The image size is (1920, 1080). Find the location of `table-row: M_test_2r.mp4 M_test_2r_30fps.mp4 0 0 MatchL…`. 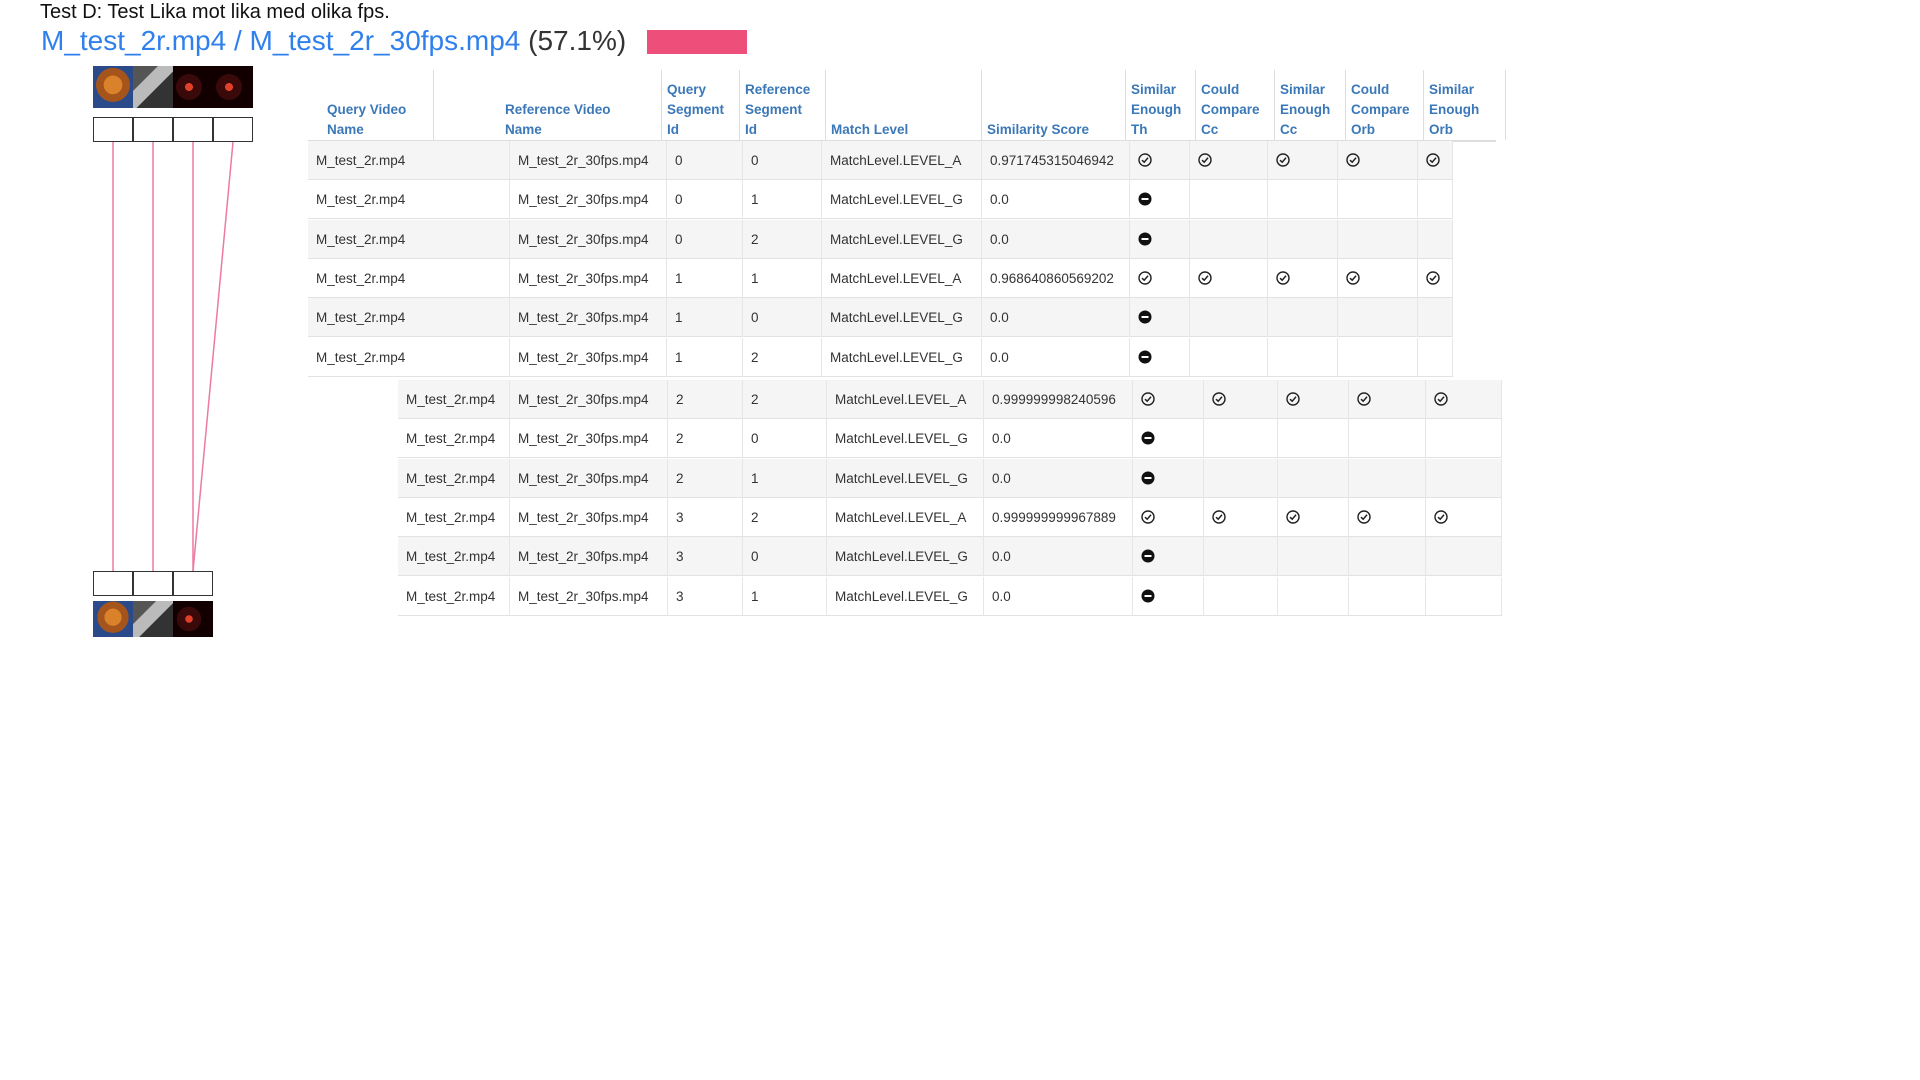

table-row: M_test_2r.mp4 M_test_2r_30fps.mp4 0 0 MatchL… is located at coordinates (880, 160).